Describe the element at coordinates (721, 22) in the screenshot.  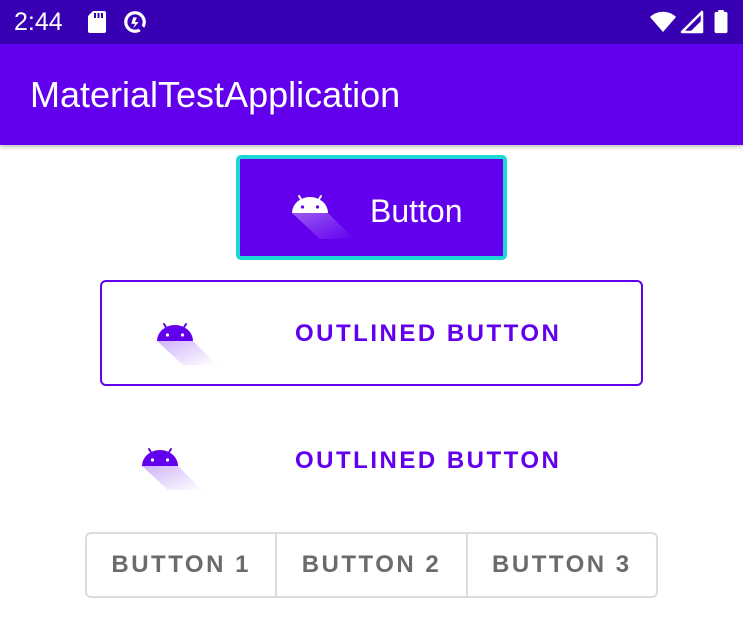
I see `battery-icon` at that location.